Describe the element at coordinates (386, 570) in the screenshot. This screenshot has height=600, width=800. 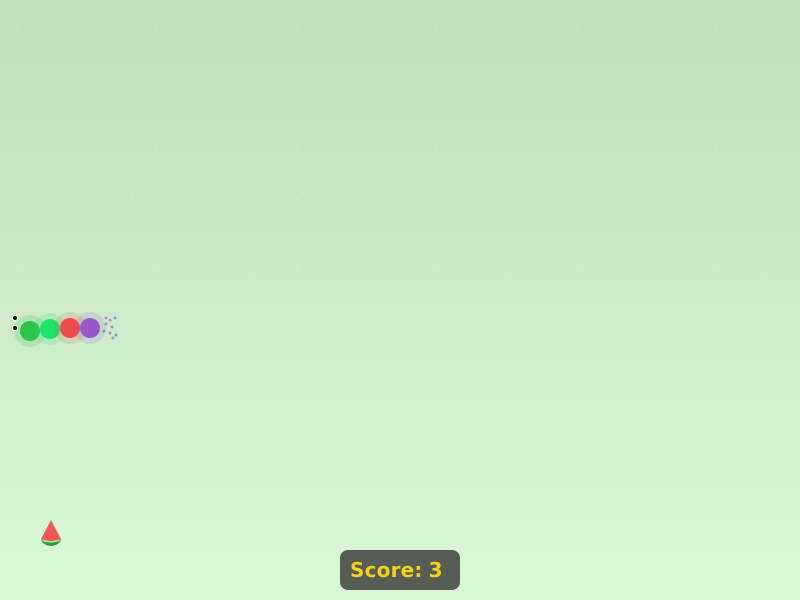
I see `score-label: Score:` at that location.